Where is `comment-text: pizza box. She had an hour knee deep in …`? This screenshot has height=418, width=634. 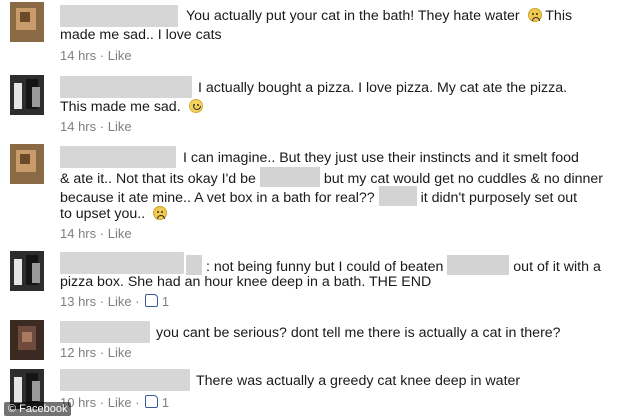 comment-text: pizza box. She had an hour knee deep in … is located at coordinates (246, 282).